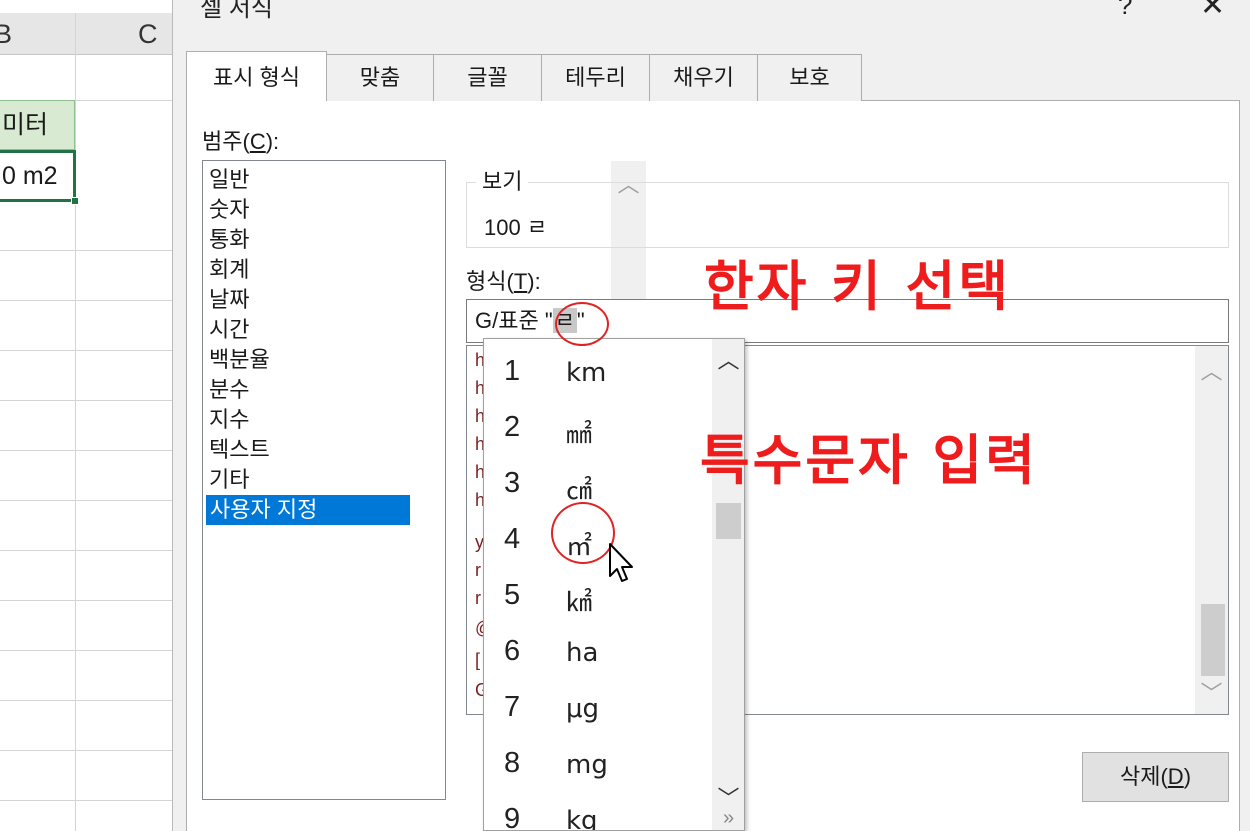 This screenshot has height=831, width=1250. Describe the element at coordinates (477, 660) in the screenshot. I see `list-item: [` at that location.